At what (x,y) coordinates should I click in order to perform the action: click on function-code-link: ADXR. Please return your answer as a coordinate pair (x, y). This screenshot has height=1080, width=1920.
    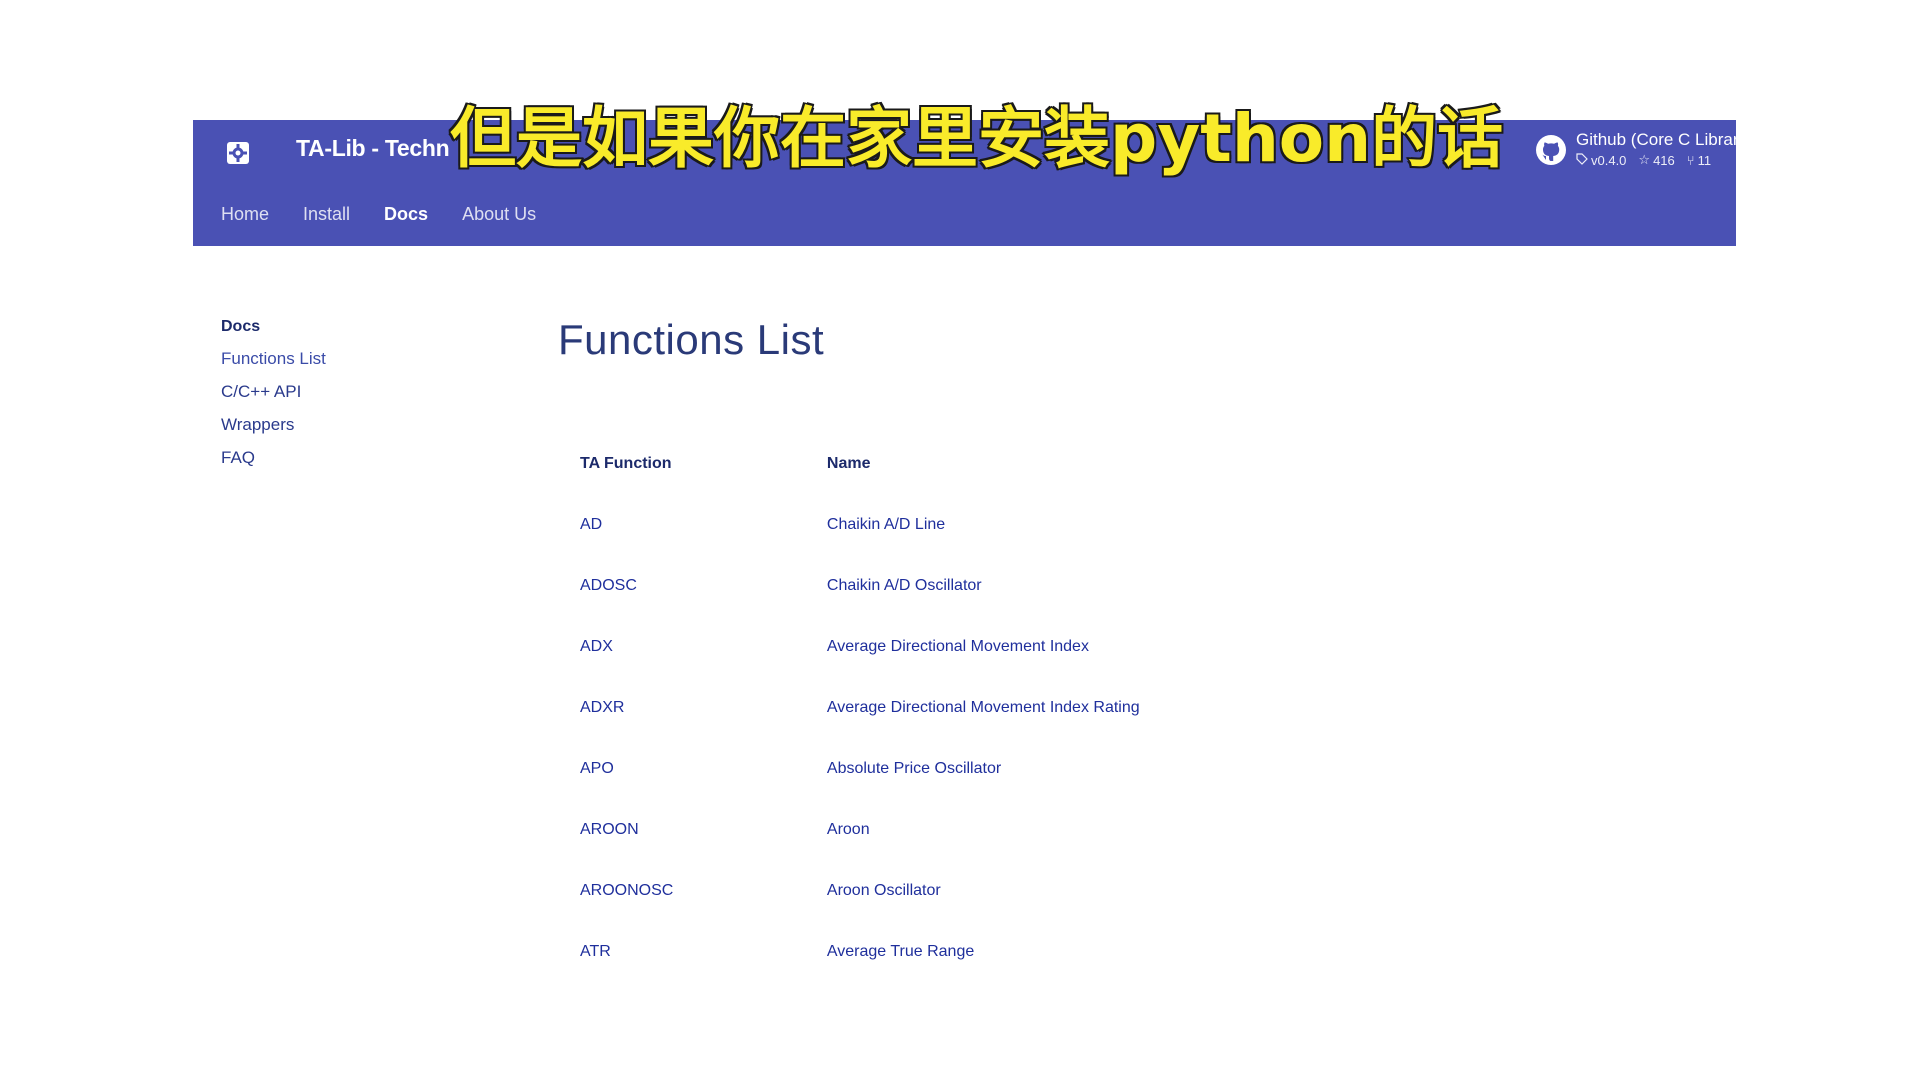
    Looking at the image, I should click on (681, 707).